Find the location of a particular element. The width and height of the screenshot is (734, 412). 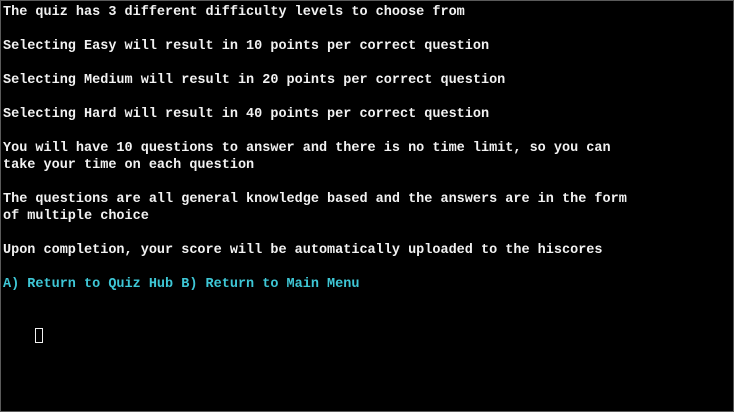

knowledge-text-line-2: of multiple choice is located at coordinates (76, 216).